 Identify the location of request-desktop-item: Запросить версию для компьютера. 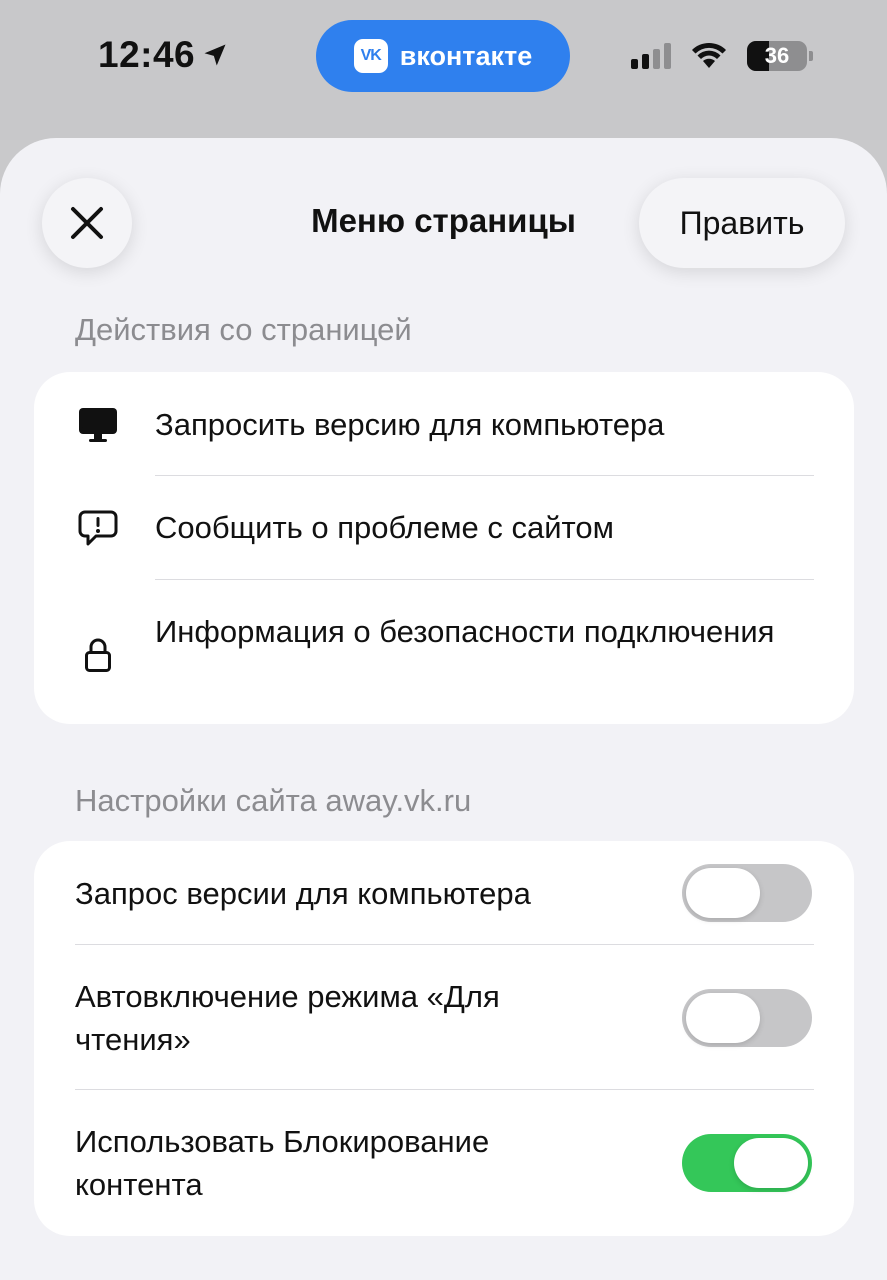
(444, 424).